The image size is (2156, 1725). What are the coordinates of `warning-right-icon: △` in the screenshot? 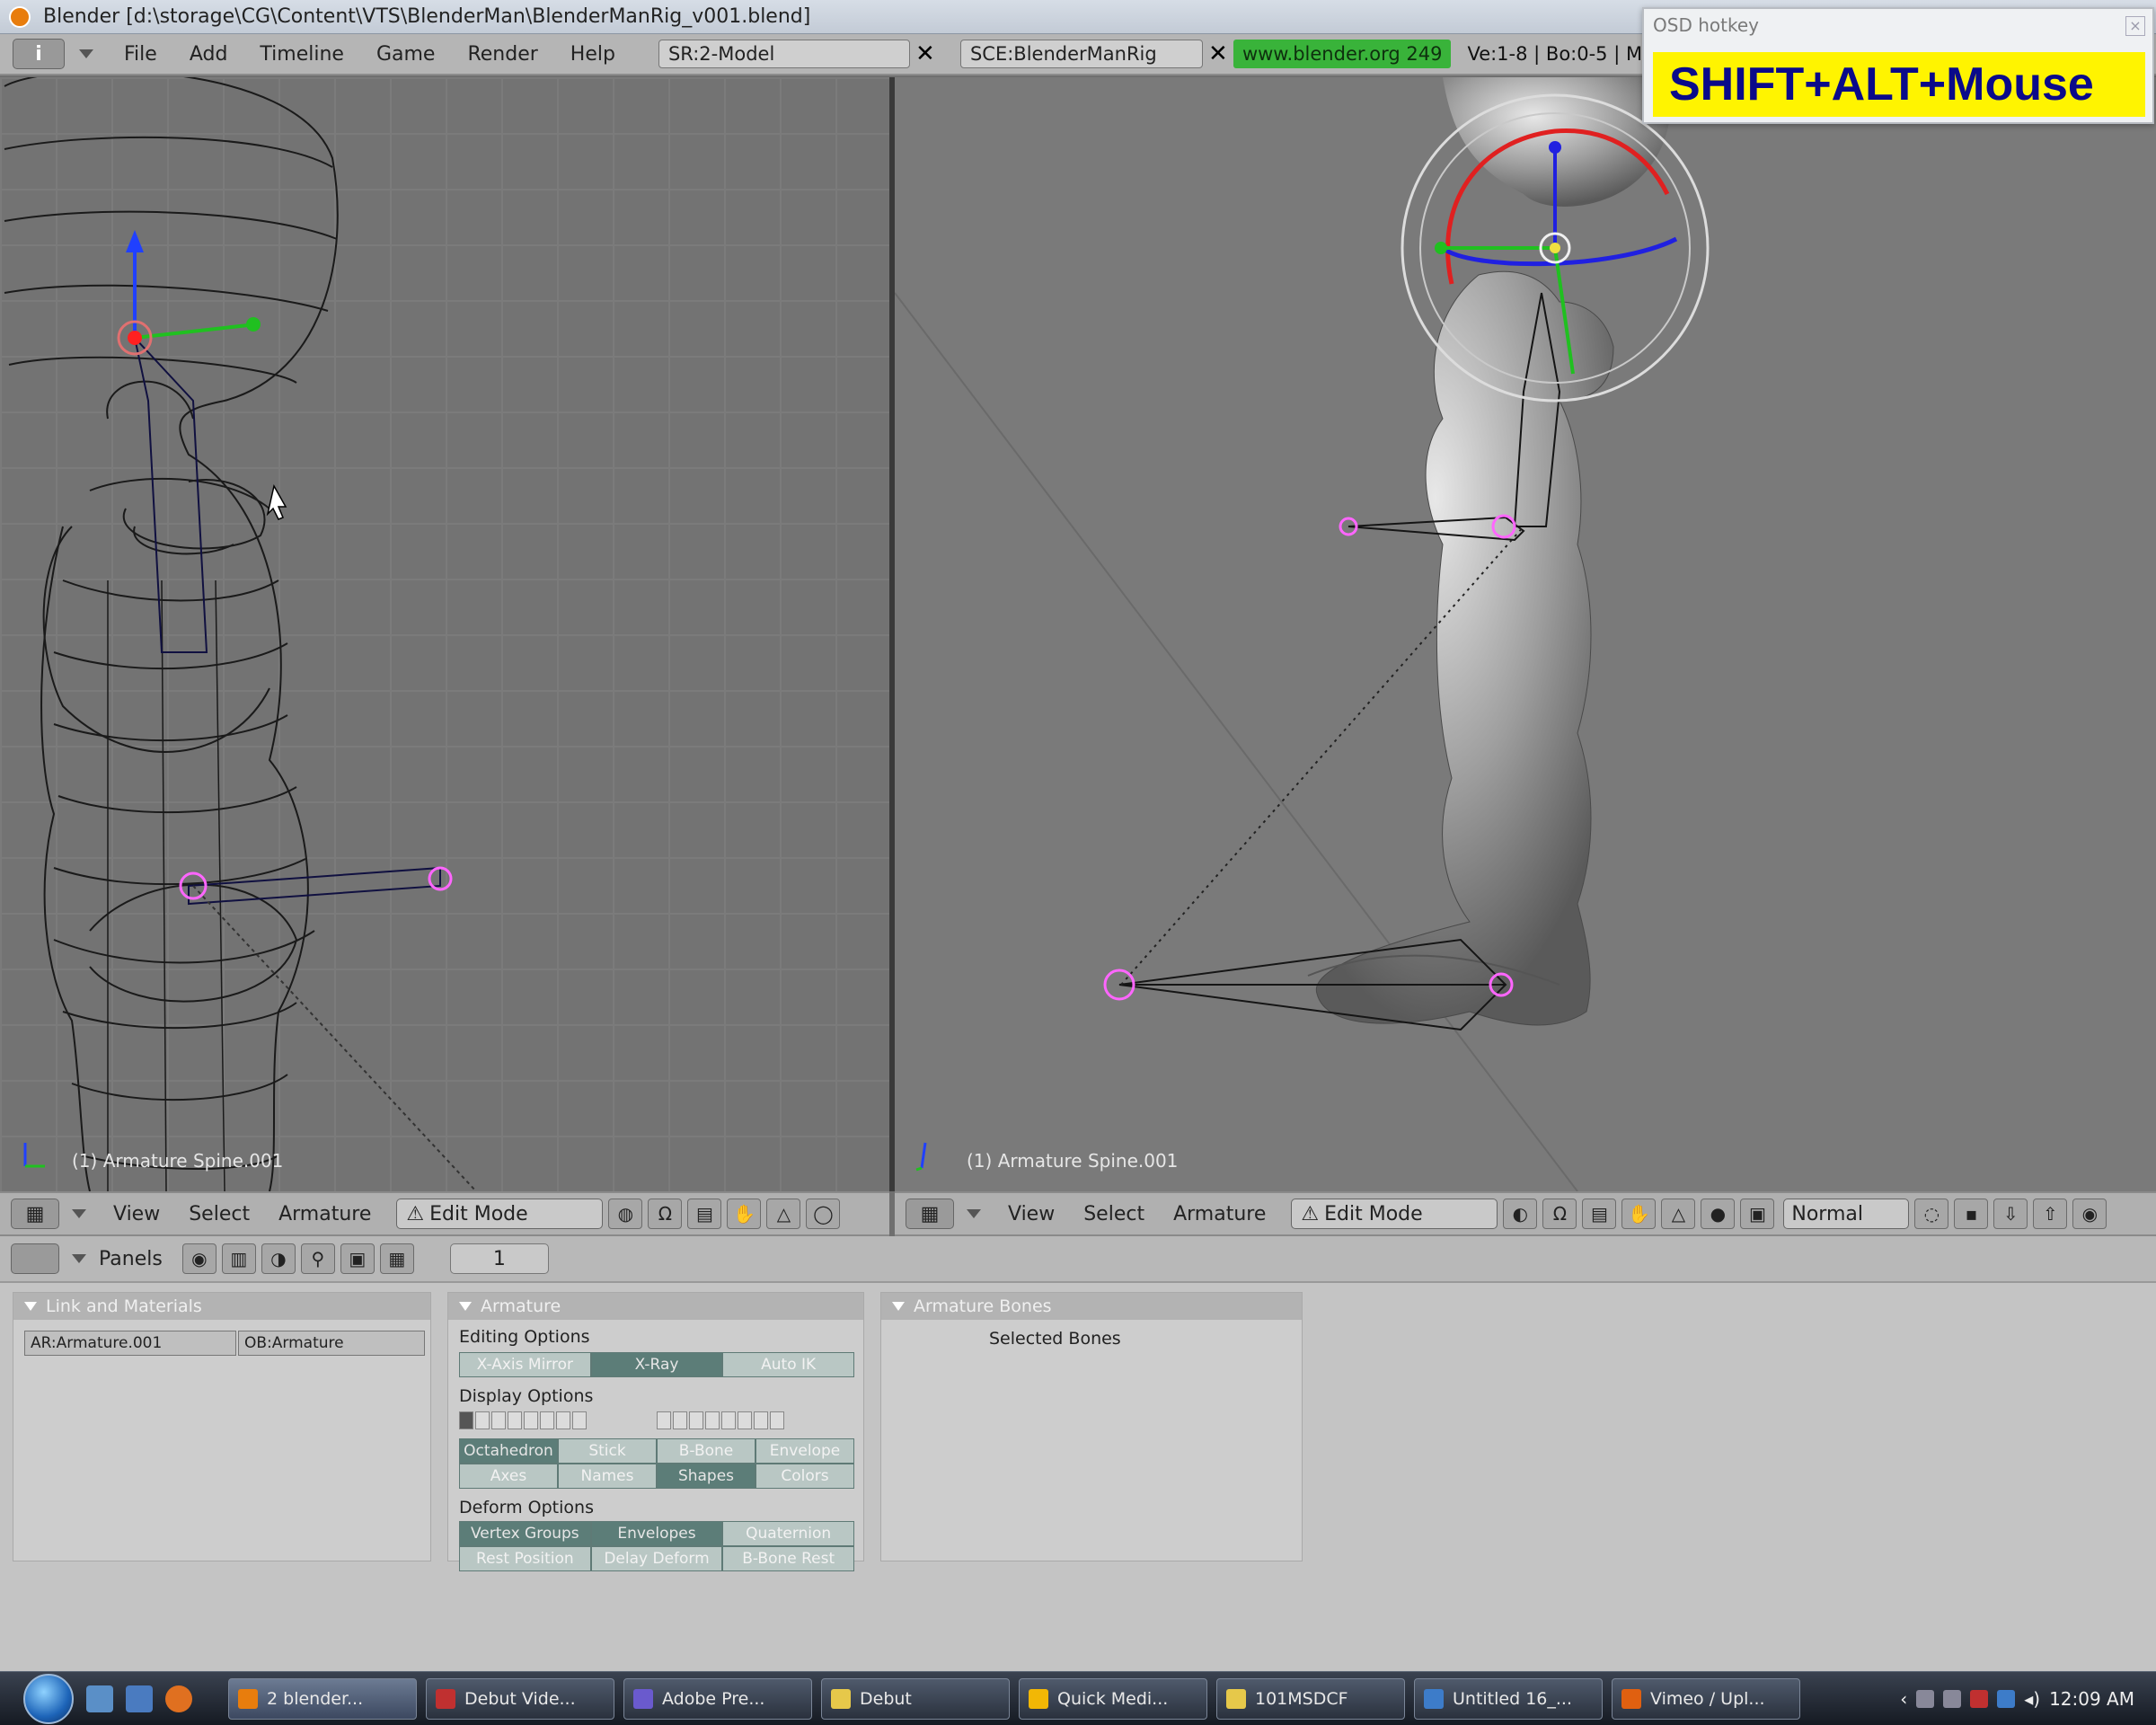 It's located at (1679, 1214).